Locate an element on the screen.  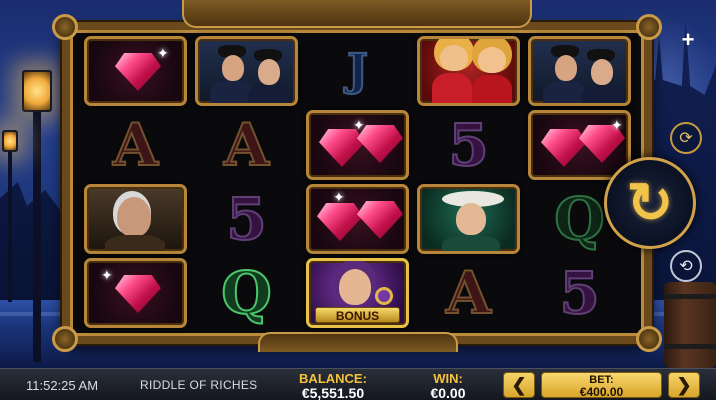
bet-value: €400.00 is located at coordinates (601, 392).